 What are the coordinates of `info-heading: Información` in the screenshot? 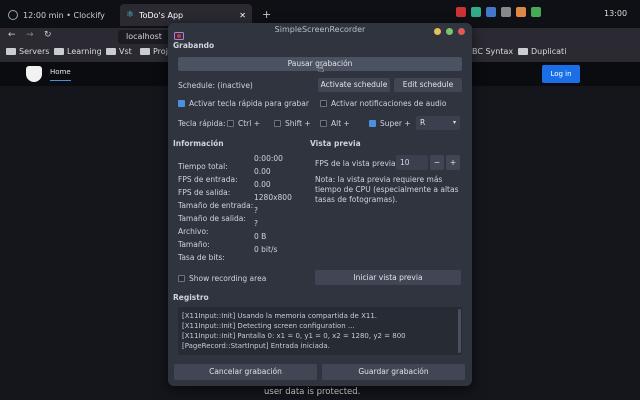 It's located at (198, 143).